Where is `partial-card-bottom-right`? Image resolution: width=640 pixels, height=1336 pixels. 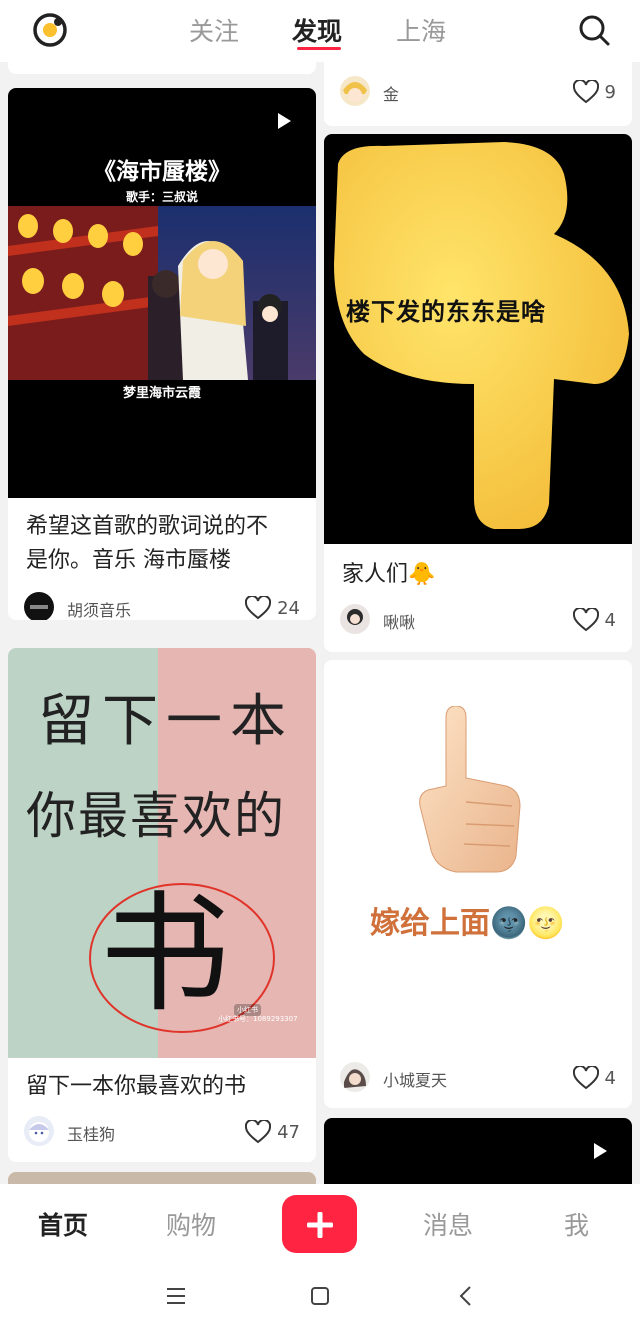 partial-card-bottom-right is located at coordinates (478, 1151).